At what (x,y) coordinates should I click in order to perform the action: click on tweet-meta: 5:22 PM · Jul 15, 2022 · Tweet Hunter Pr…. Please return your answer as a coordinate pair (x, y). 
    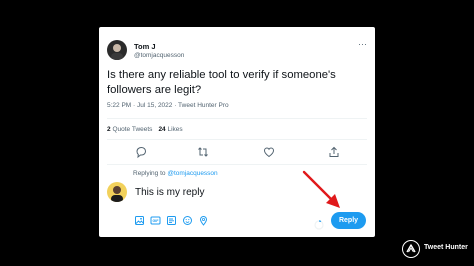
    Looking at the image, I should click on (168, 105).